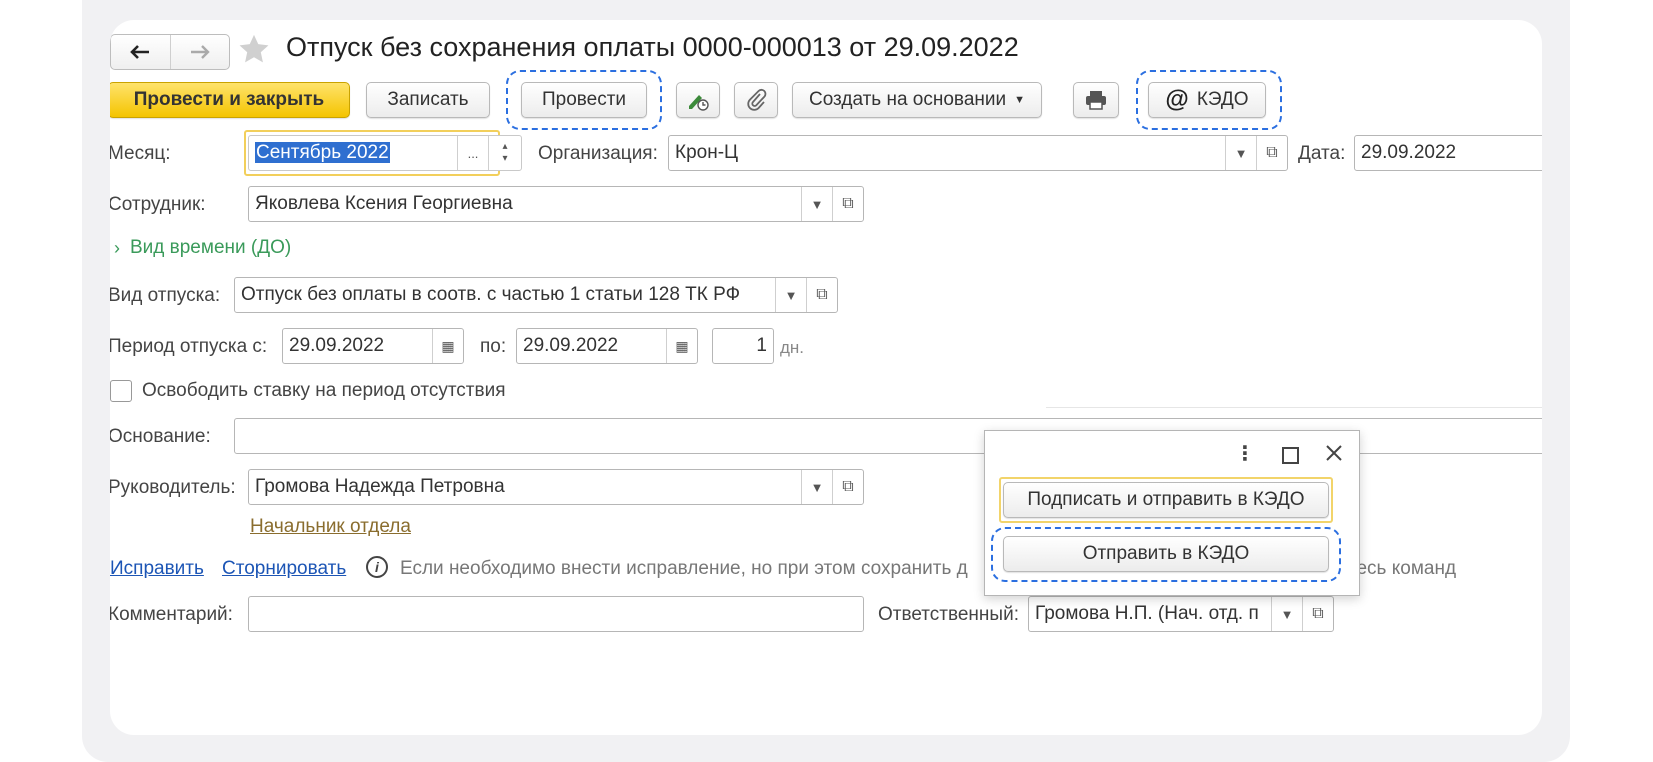 Image resolution: width=1653 pixels, height=762 pixels. Describe the element at coordinates (1409, 152) in the screenshot. I see `date-value: 29.09.2022` at that location.